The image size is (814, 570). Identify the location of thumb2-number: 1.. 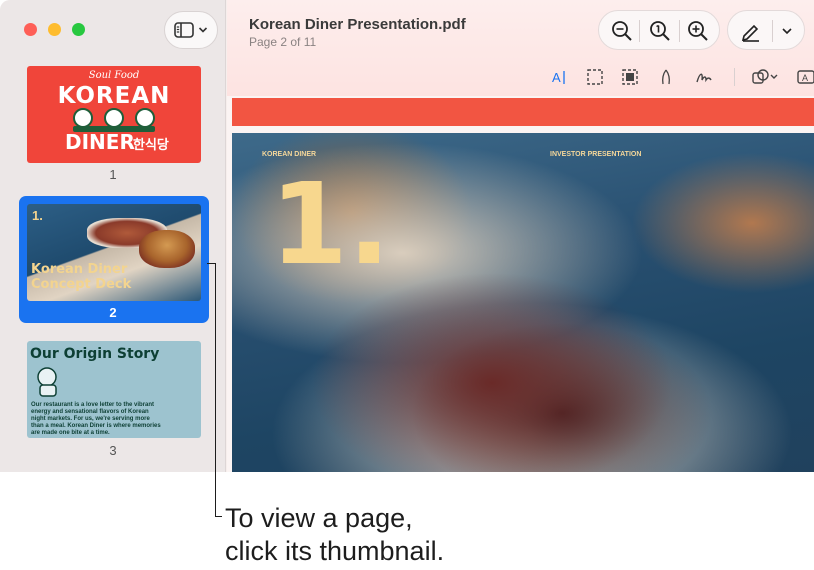
(37, 215).